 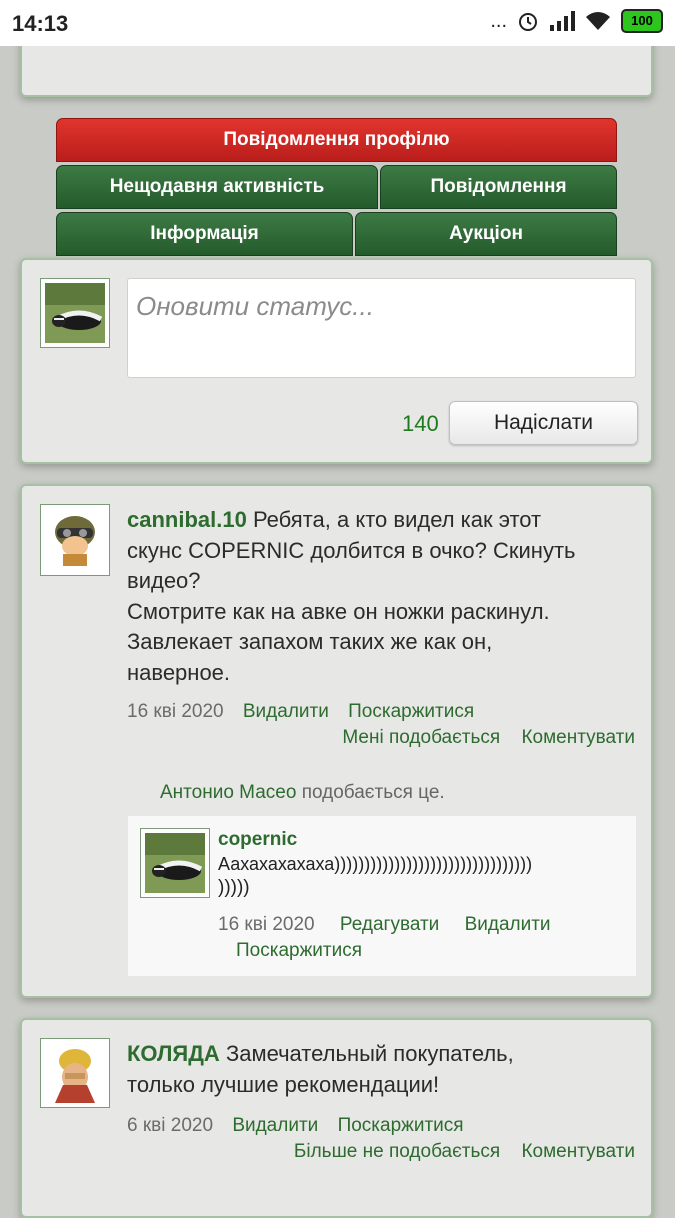 I want to click on post-author-link: КОЛЯДА, so click(x=173, y=1053).